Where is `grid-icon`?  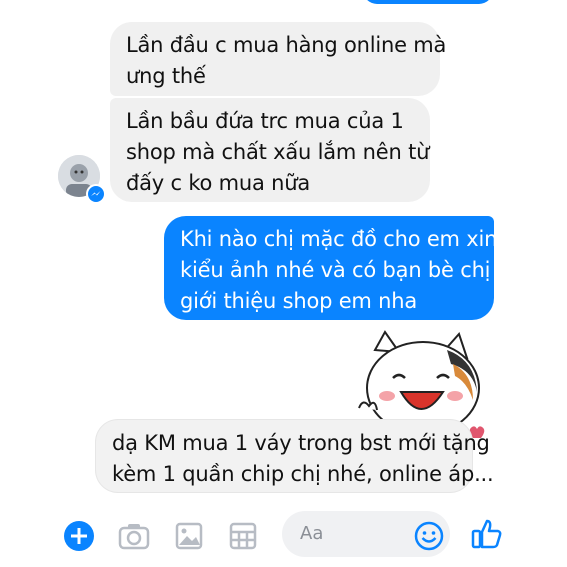 grid-icon is located at coordinates (243, 536).